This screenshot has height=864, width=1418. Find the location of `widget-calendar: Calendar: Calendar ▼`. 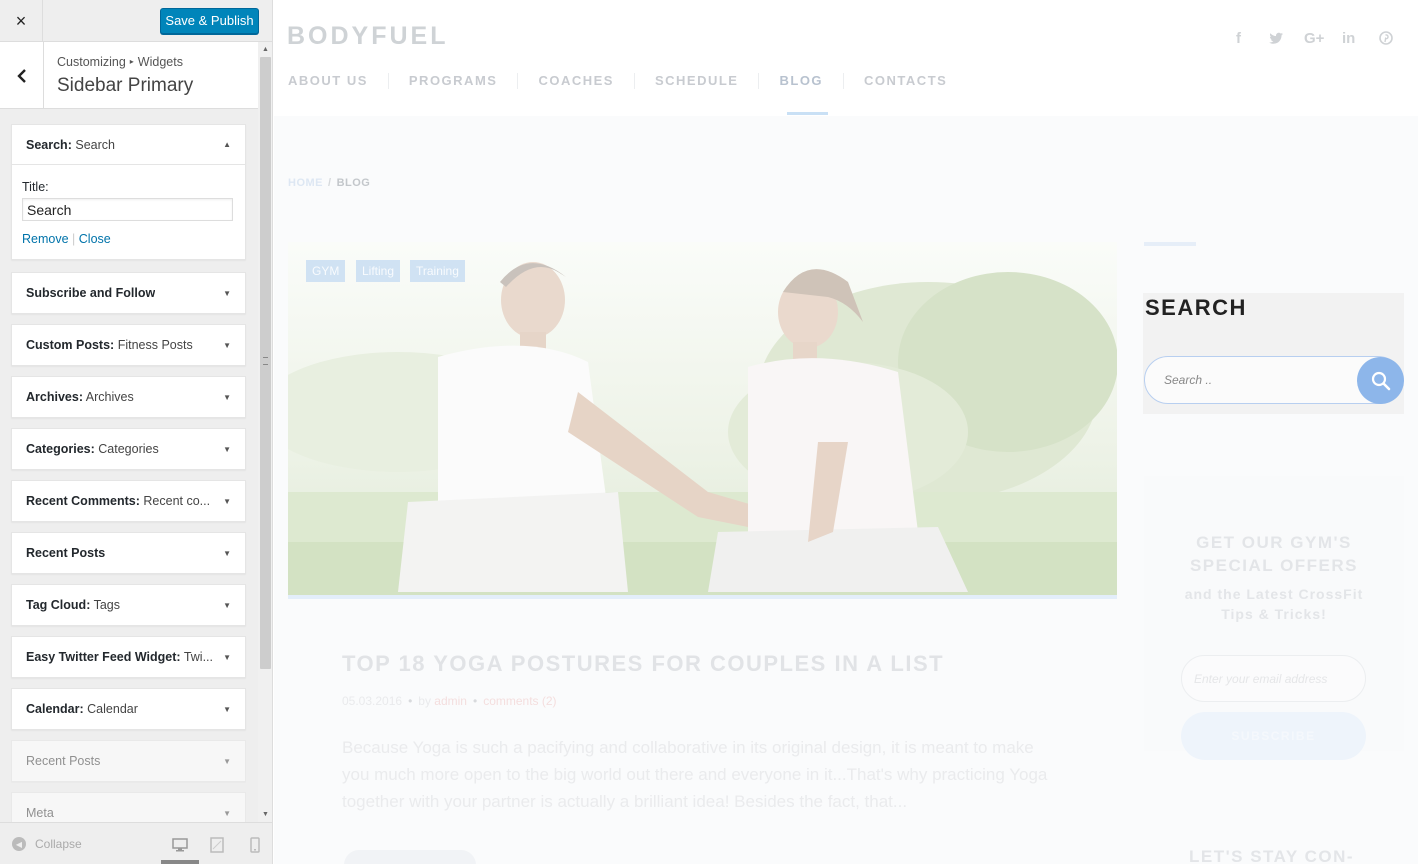

widget-calendar: Calendar: Calendar ▼ is located at coordinates (128, 709).